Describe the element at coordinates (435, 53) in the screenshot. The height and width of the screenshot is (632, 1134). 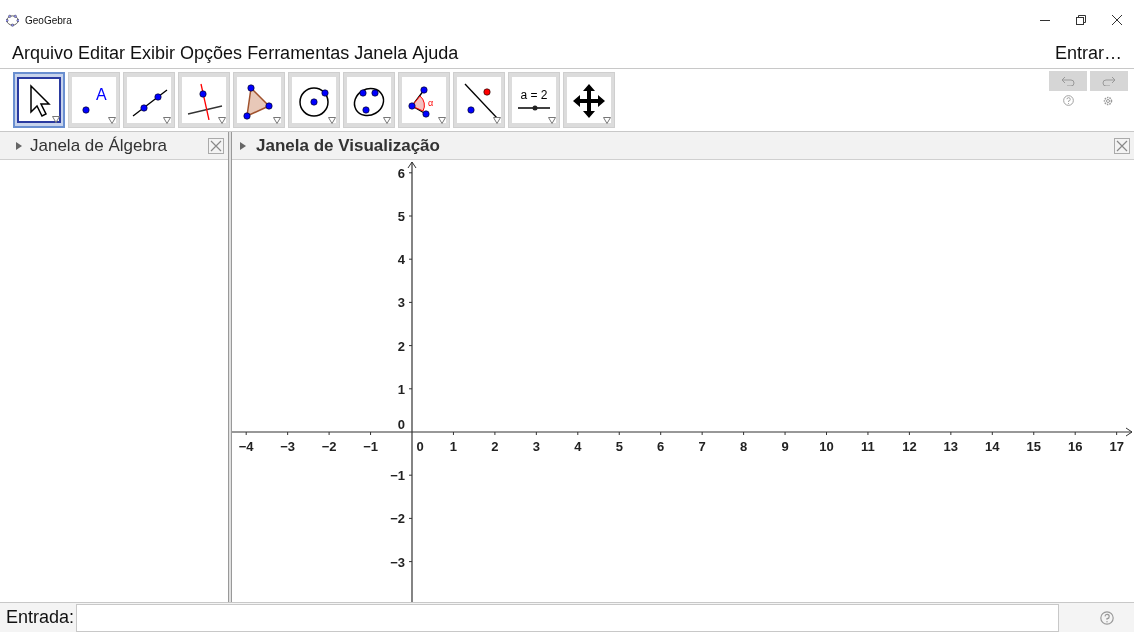
I see `menu-item: Ajuda` at that location.